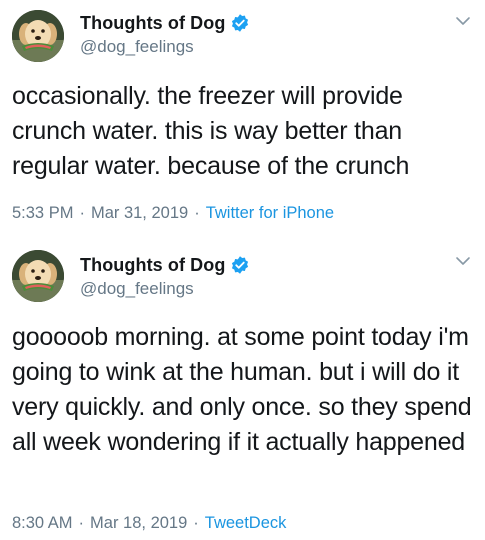 The width and height of the screenshot is (485, 540). I want to click on tweet-source-link: TweetDeck, so click(246, 523).